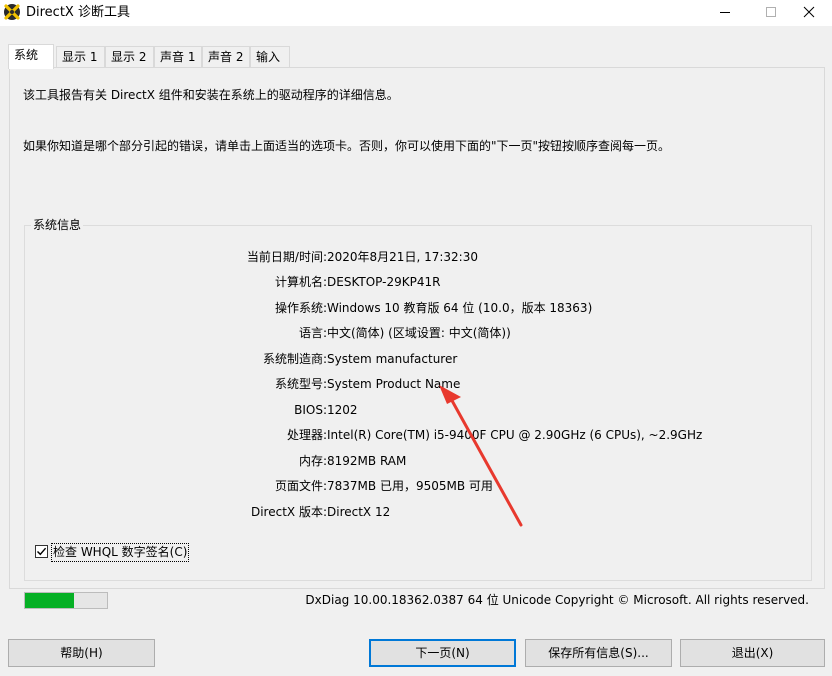 Image resolution: width=832 pixels, height=676 pixels. Describe the element at coordinates (129, 57) in the screenshot. I see `tab-display-2: 显示 2` at that location.